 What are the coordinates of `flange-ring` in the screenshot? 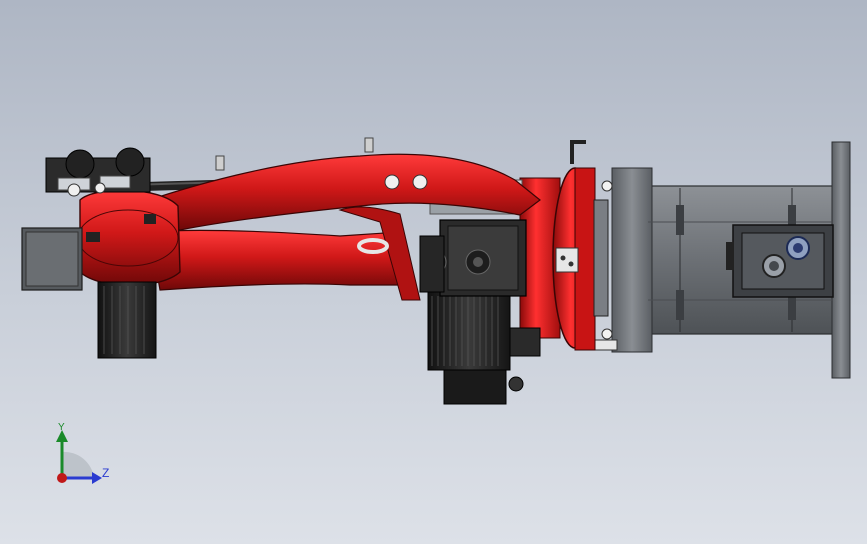 It's located at (601, 258).